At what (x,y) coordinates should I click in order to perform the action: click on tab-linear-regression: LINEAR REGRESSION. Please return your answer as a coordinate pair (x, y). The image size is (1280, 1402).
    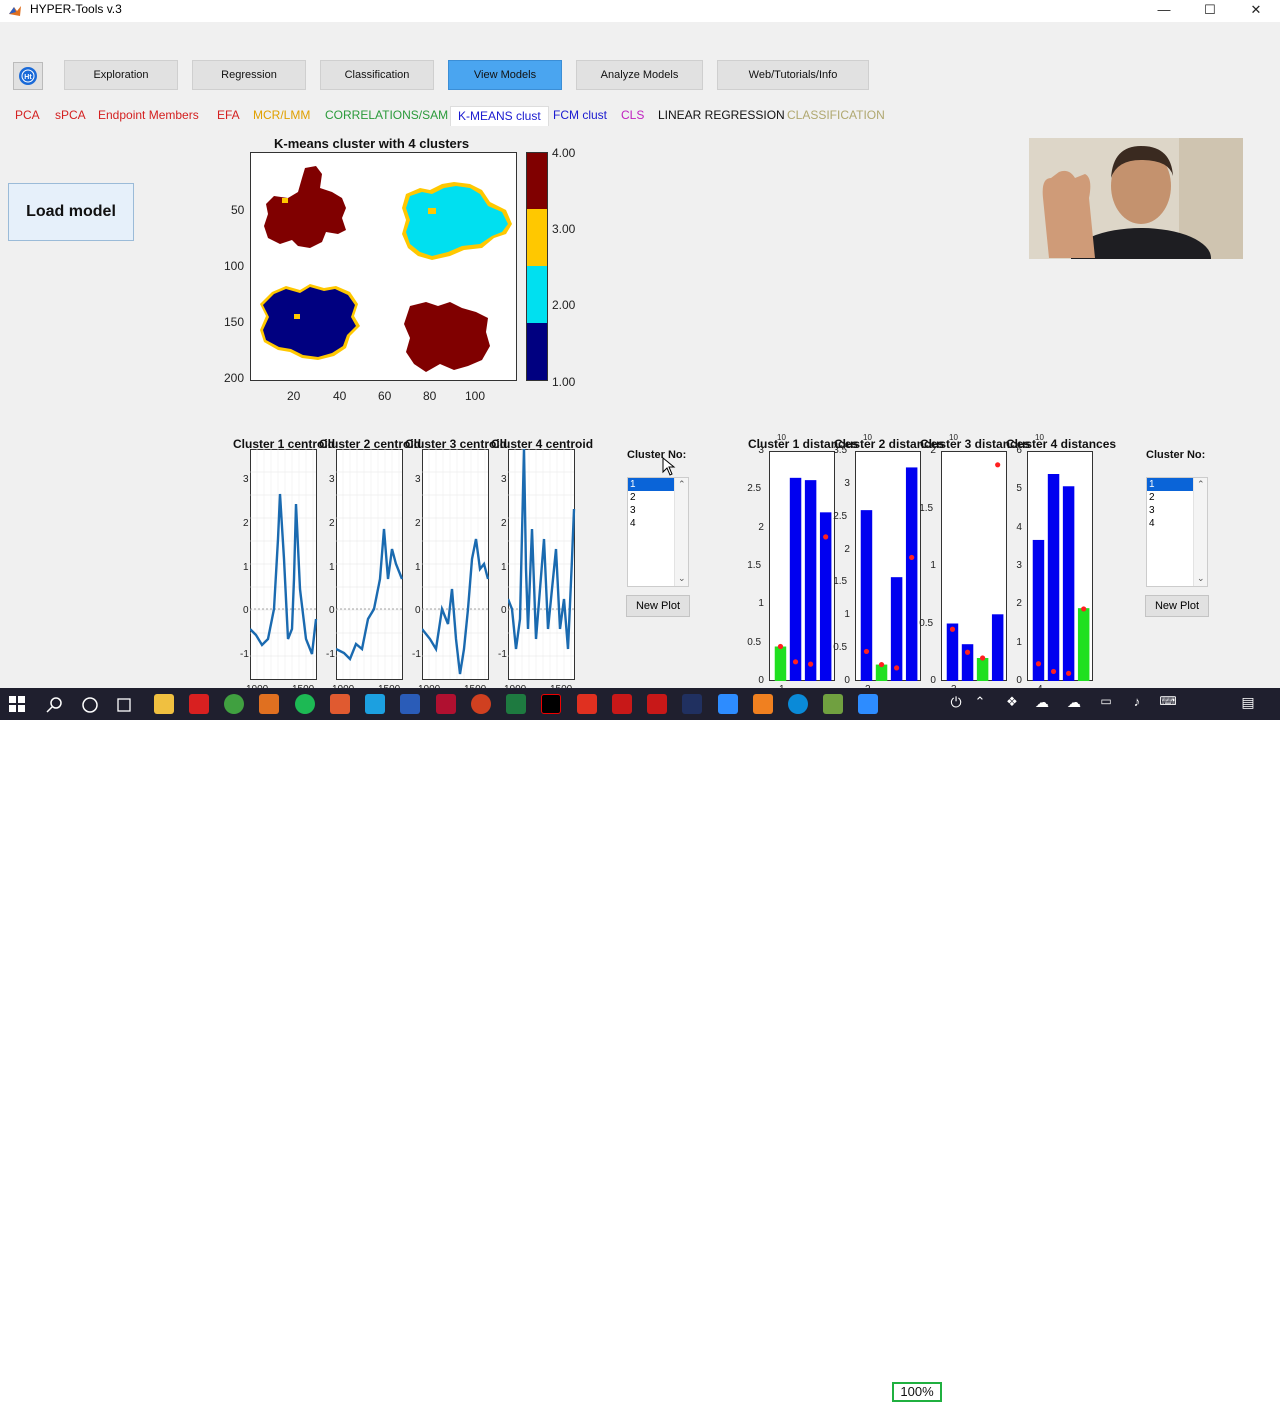
    Looking at the image, I should click on (721, 116).